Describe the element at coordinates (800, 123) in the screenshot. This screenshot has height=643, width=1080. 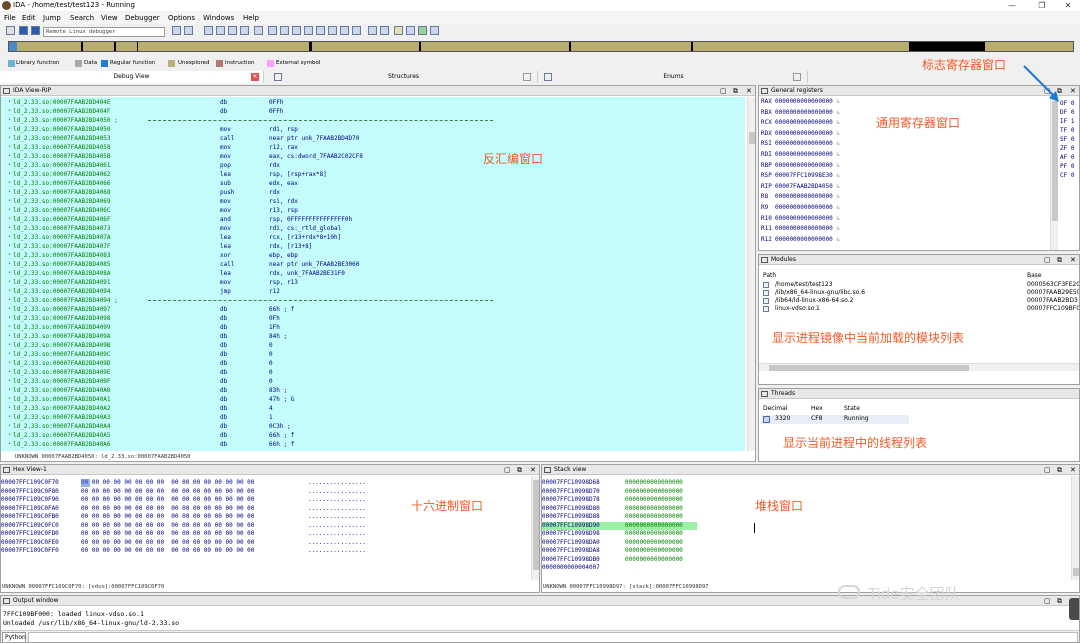
I see `register-row: RCX 0000000000000000 ↳` at that location.